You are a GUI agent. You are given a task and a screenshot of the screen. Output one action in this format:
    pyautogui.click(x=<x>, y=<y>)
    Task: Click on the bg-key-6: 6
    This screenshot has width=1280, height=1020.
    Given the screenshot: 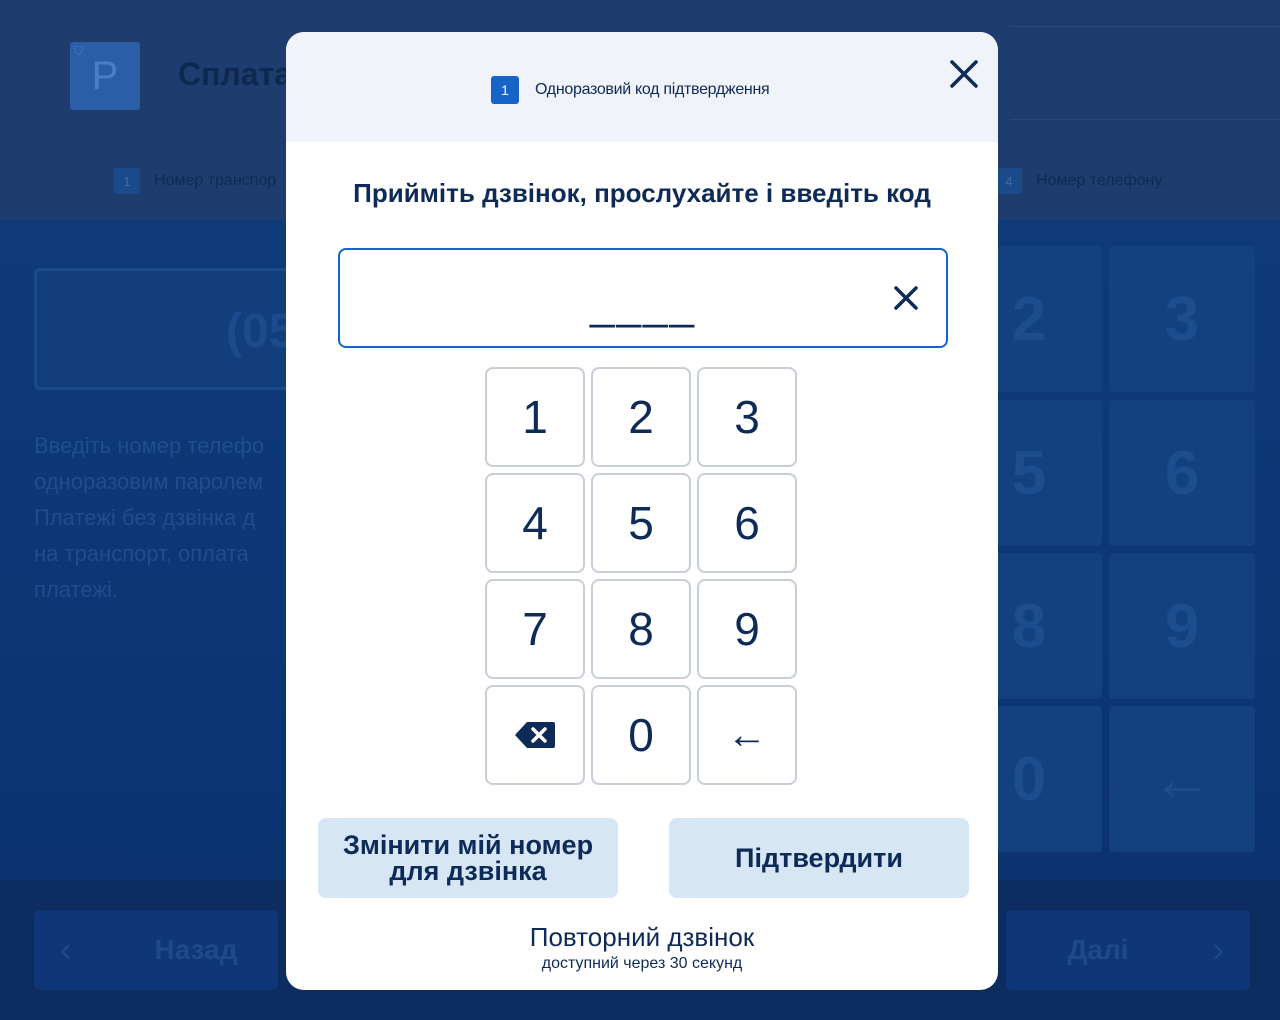 What is the action you would take?
    pyautogui.click(x=1182, y=473)
    